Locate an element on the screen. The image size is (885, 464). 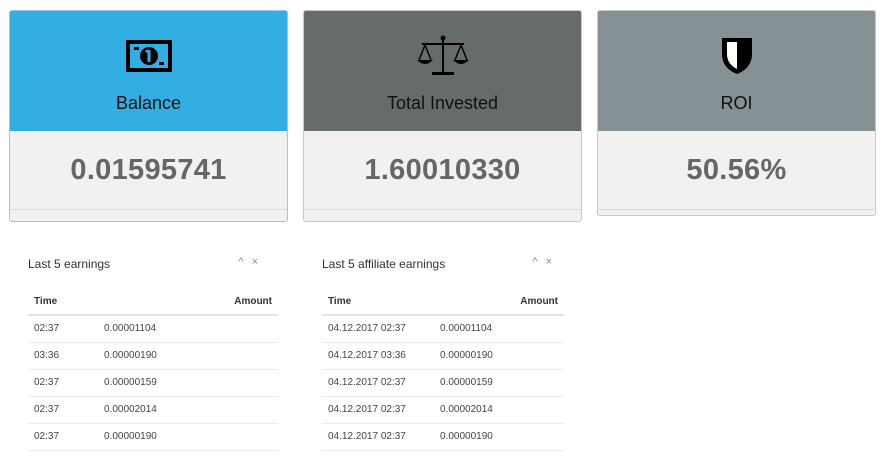
last-earnings-controls: ^ × is located at coordinates (248, 262).